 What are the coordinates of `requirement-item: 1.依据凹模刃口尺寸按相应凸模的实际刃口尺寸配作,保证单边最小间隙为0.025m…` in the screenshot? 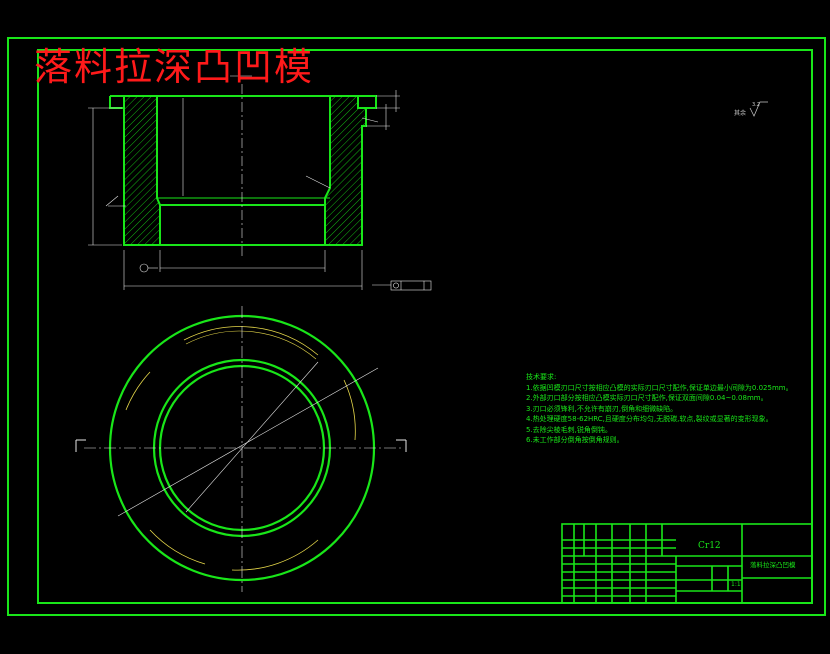 It's located at (659, 387).